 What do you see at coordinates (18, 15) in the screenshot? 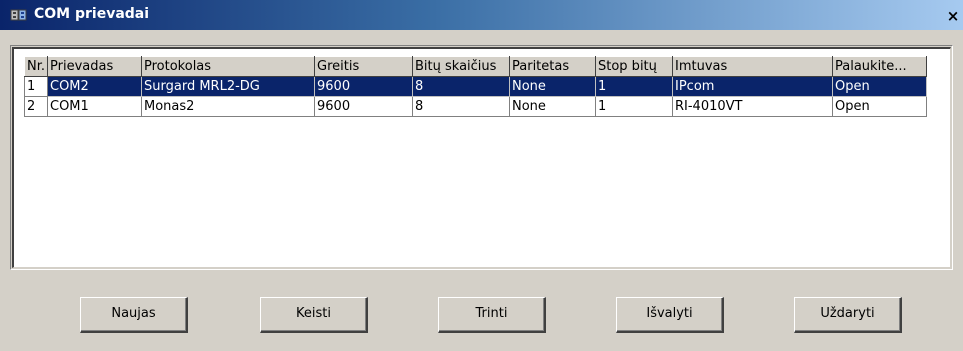
I see `network-ports-icon` at bounding box center [18, 15].